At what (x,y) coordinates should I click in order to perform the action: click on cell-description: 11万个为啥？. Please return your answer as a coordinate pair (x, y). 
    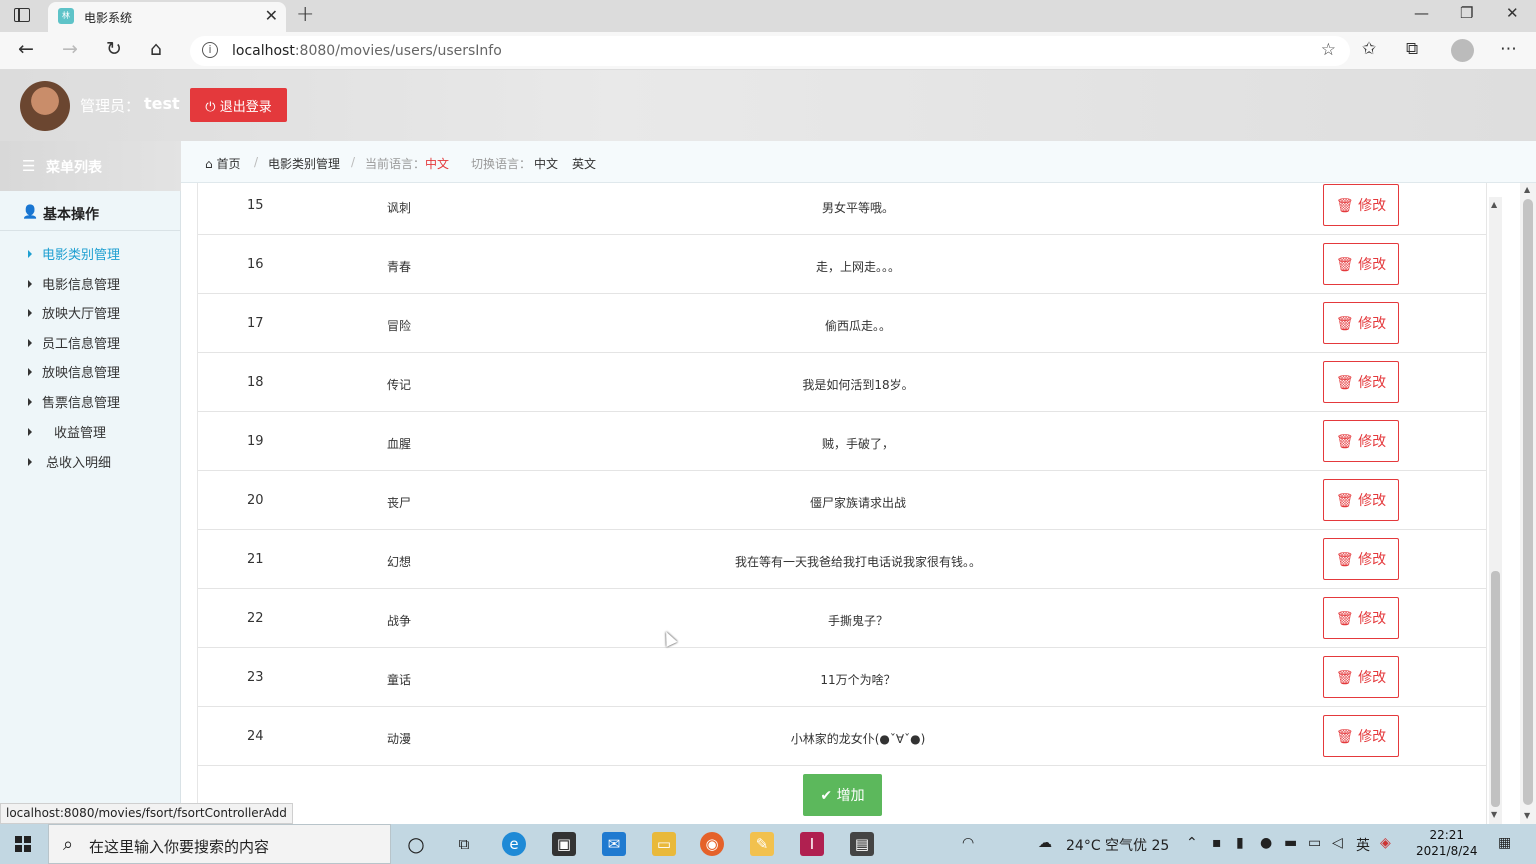
    Looking at the image, I should click on (858, 680).